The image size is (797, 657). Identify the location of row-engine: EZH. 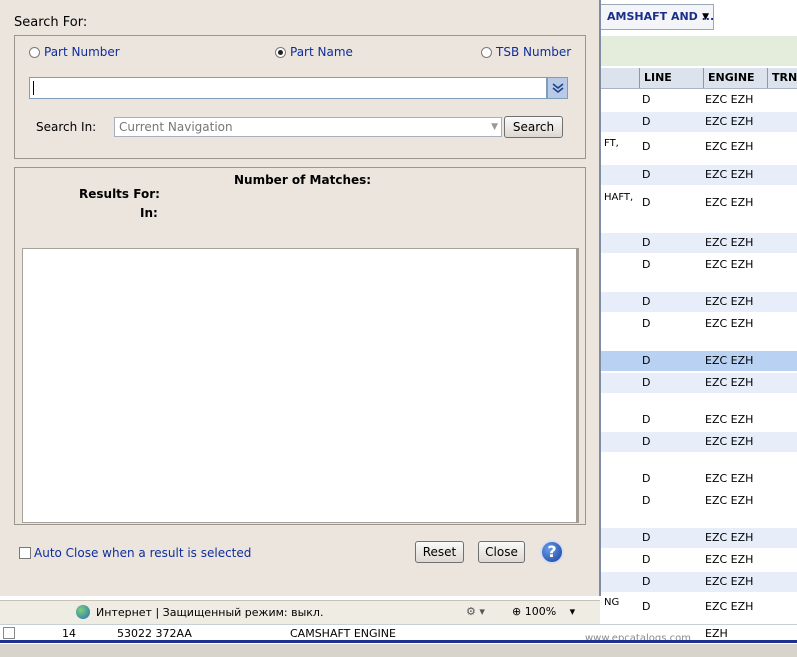
(716, 633).